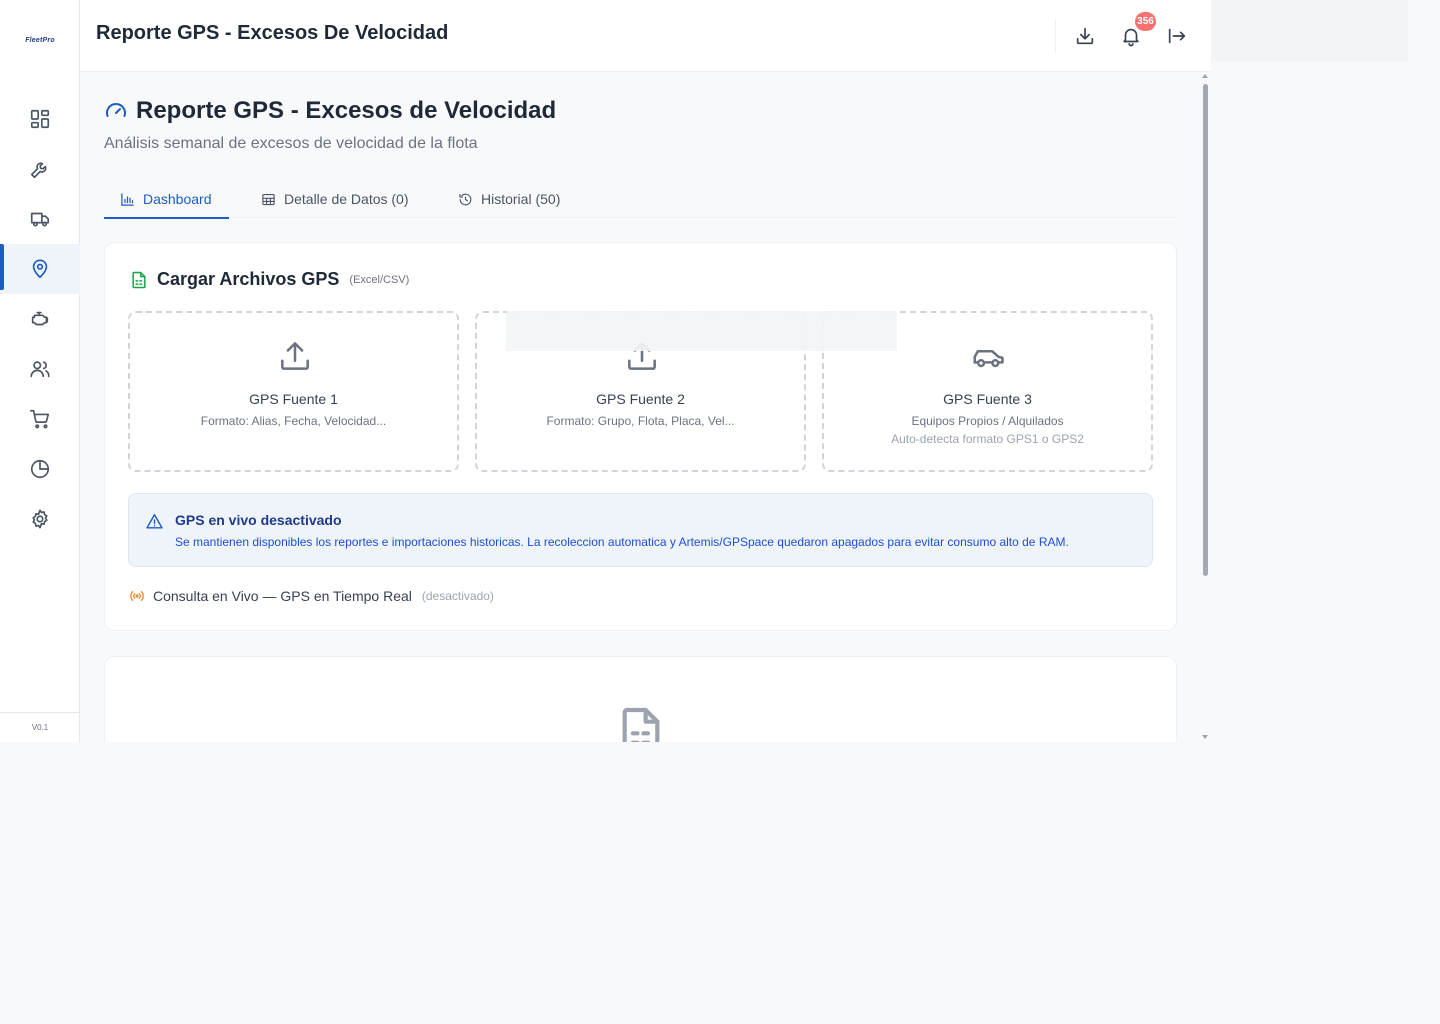 This screenshot has width=1440, height=1024. I want to click on engine-icon, so click(40, 318).